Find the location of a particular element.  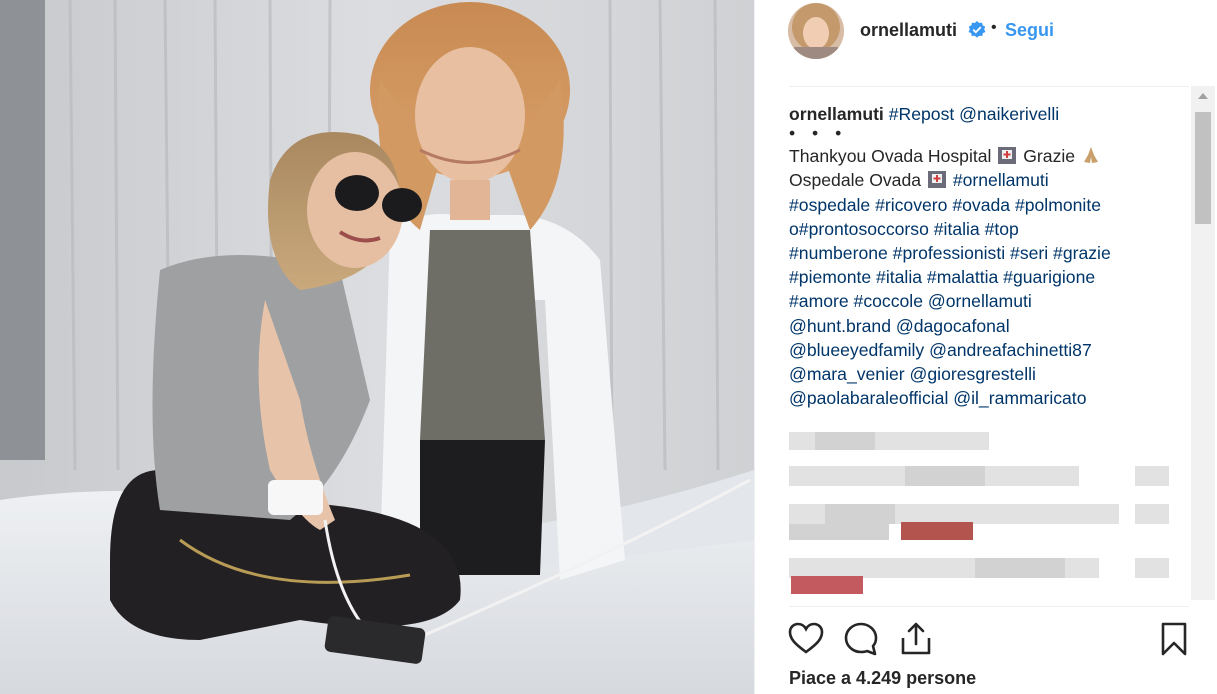

praying-hands-emoji-icon is located at coordinates (1090, 155).